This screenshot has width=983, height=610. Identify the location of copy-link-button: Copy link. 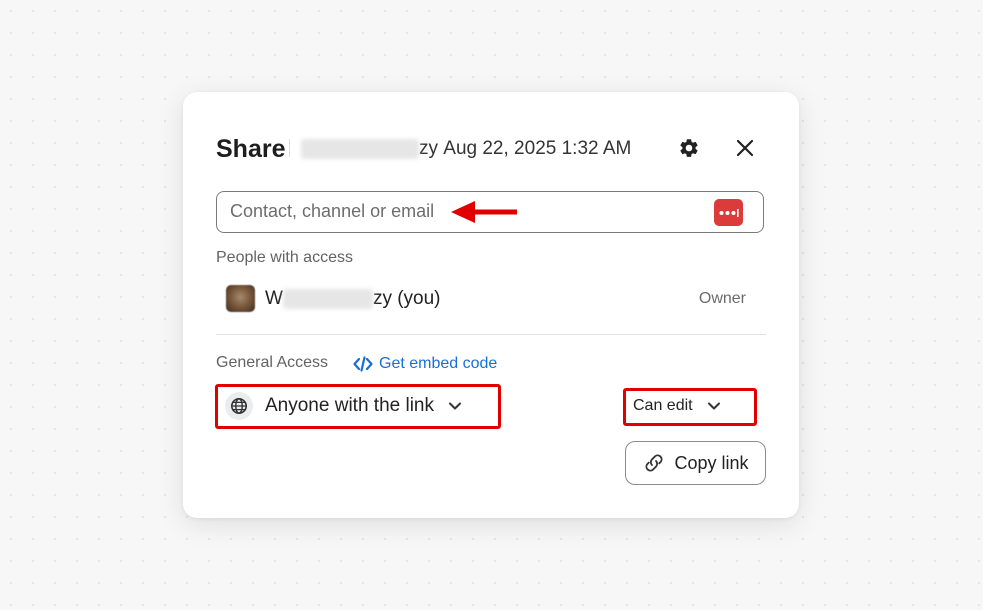
(695, 463).